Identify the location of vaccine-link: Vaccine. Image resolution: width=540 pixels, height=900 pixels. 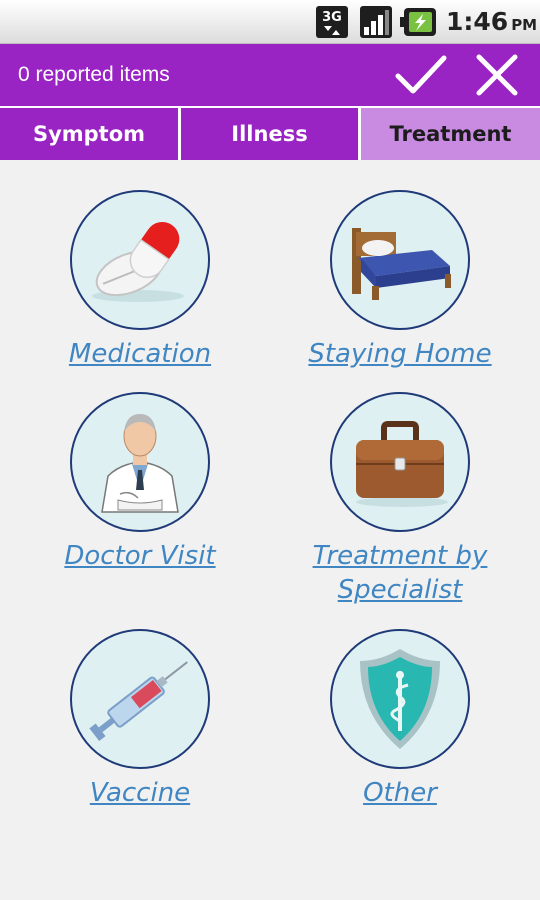
(140, 793).